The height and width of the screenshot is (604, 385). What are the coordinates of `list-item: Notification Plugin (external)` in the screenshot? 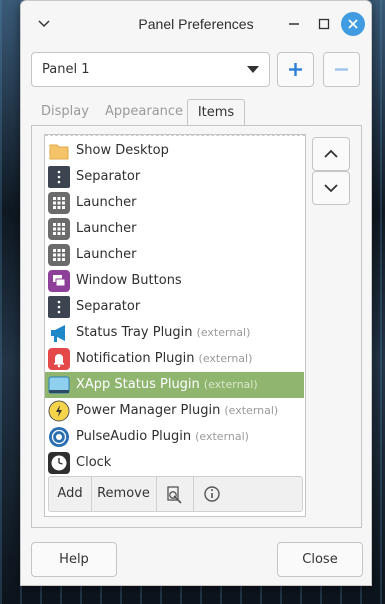 It's located at (174, 359).